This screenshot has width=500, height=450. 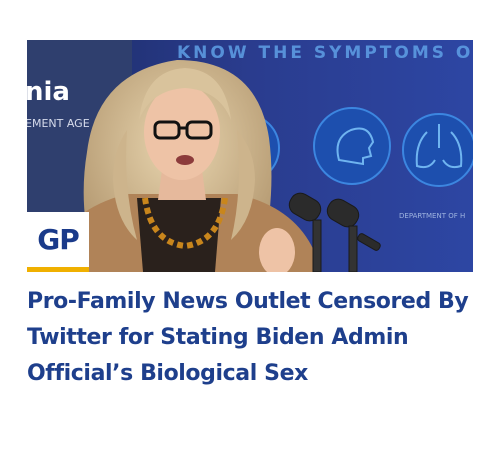 What do you see at coordinates (48, 92) in the screenshot?
I see `left-sign-word: nia` at bounding box center [48, 92].